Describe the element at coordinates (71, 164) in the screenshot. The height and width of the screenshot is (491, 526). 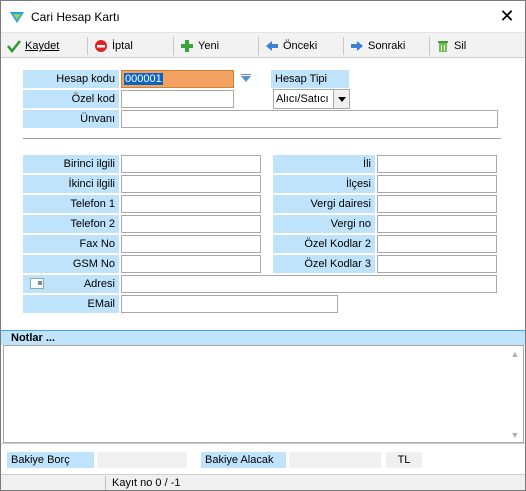
I see `birinci-ilgili-label: Birinci ilgili` at that location.